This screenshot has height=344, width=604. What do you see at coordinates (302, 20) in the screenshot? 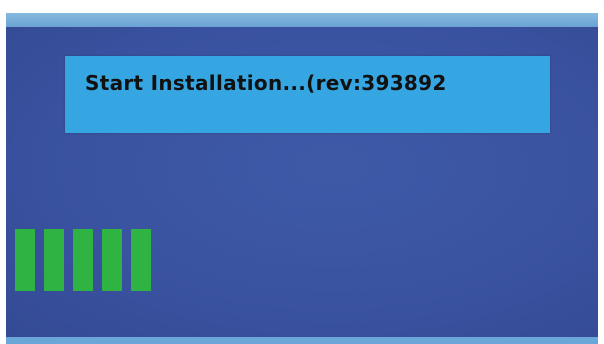
I see `top-status-bar` at bounding box center [302, 20].